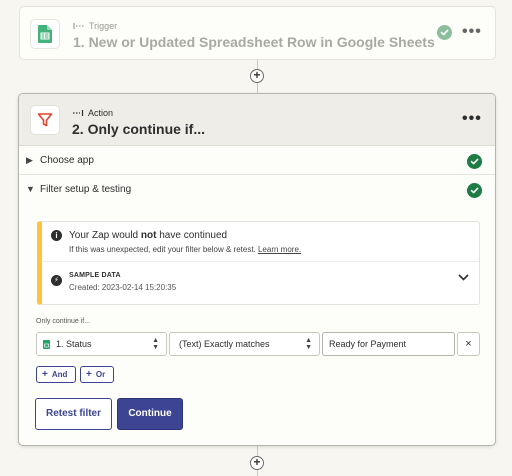  I want to click on condition-operator-select: (Text) Exactly matches ▲ ▼, so click(244, 344).